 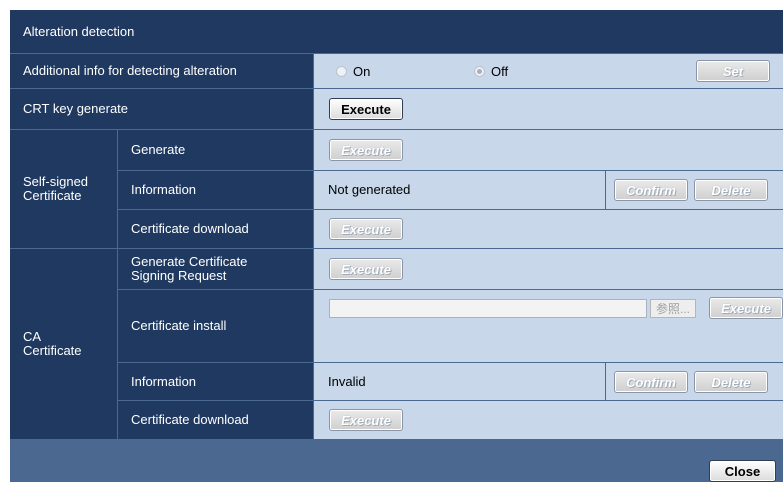 What do you see at coordinates (548, 269) in the screenshot?
I see `ca-csr-cell: Execute` at bounding box center [548, 269].